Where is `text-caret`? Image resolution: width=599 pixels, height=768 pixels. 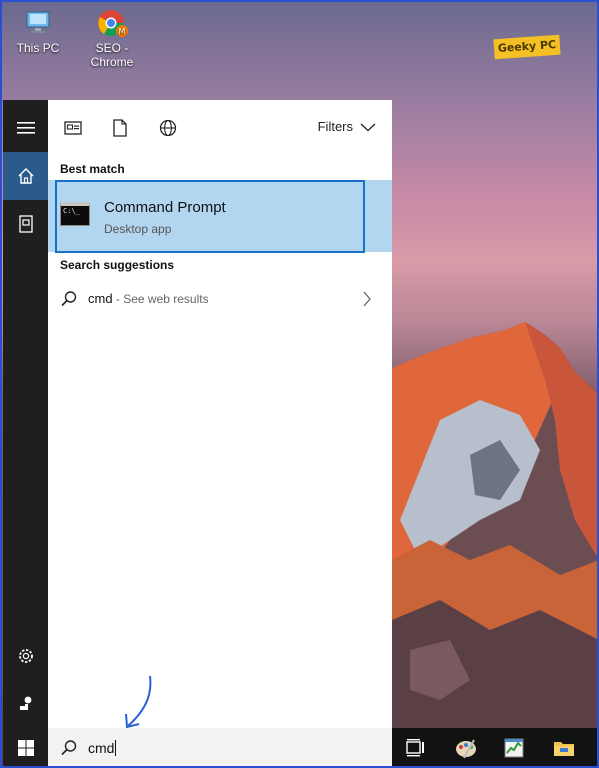 text-caret is located at coordinates (116, 748).